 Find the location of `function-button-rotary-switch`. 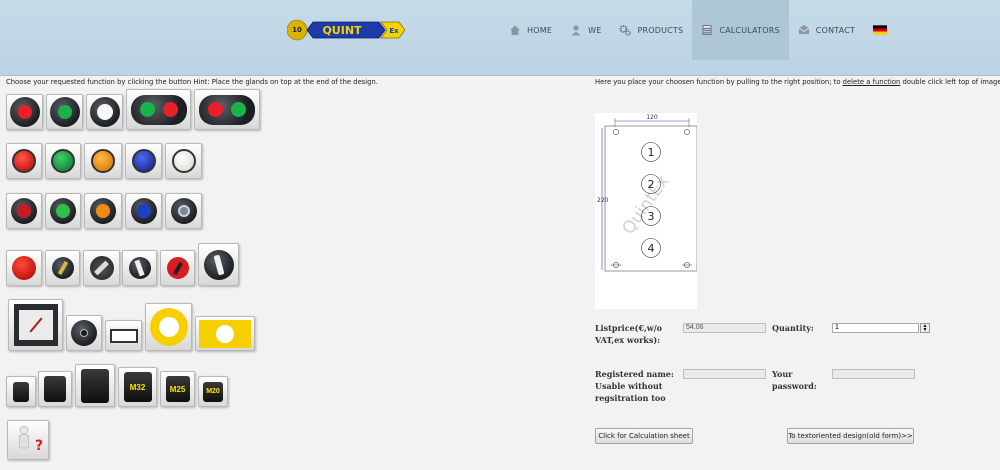

function-button-rotary-switch is located at coordinates (101, 268).